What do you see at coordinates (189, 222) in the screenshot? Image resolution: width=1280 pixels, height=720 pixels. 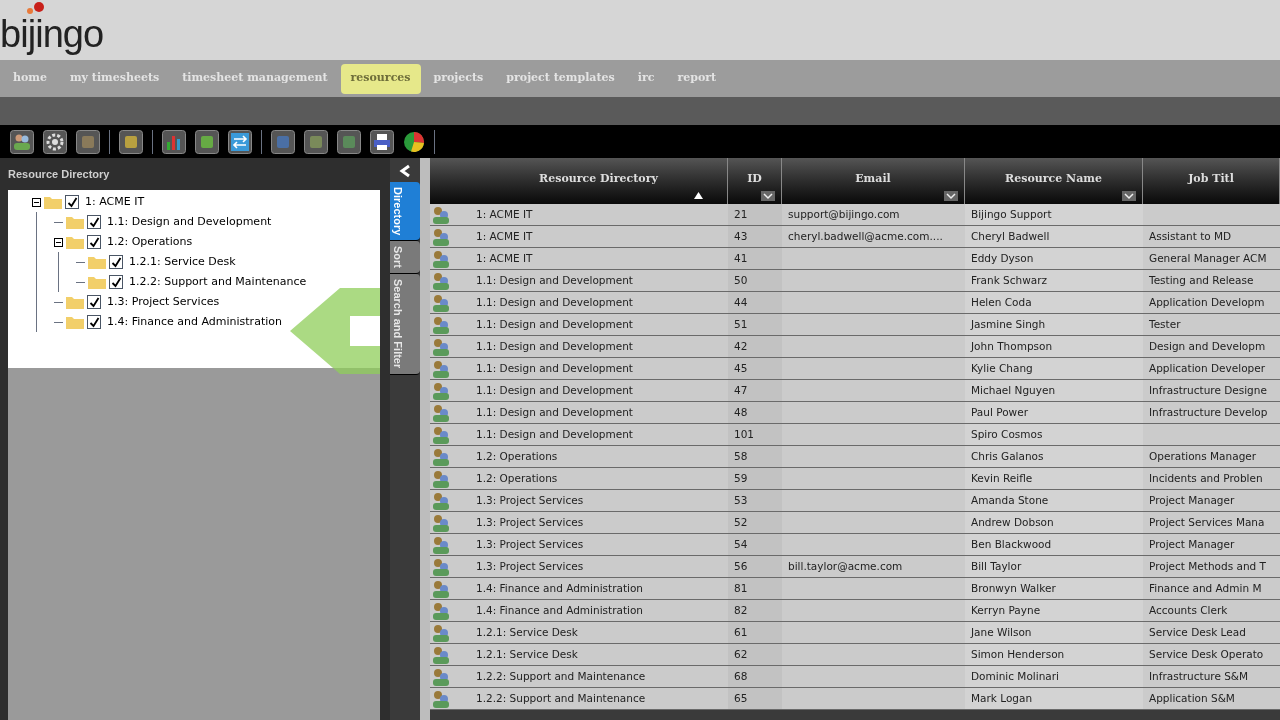 I see `tree-item: 1.1: Design and Development` at bounding box center [189, 222].